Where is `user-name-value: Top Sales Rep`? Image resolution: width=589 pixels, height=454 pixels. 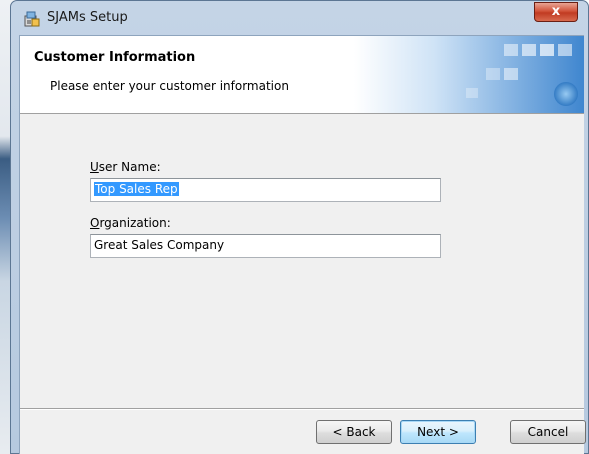
user-name-value: Top Sales Rep is located at coordinates (136, 189).